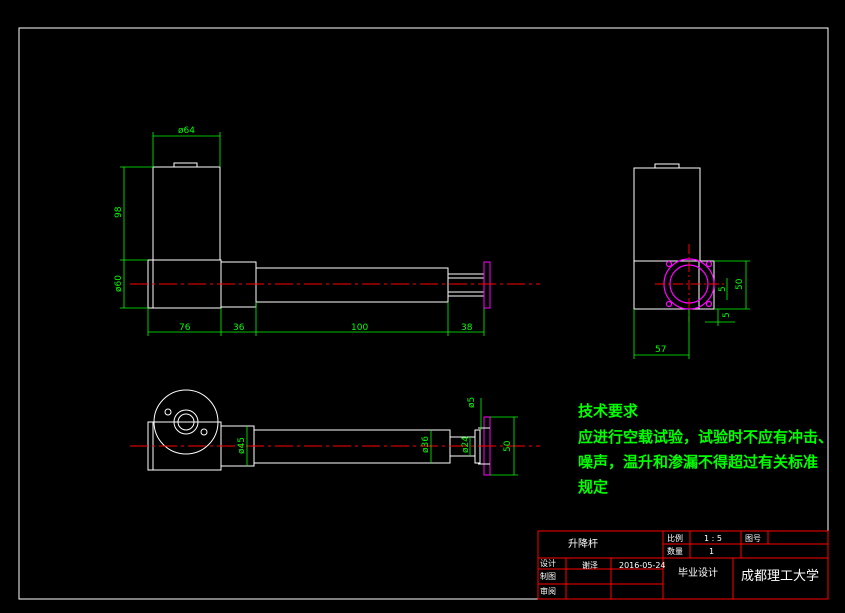 Image resolution: width=845 pixels, height=613 pixels. I want to click on dim-top-45: ø45, so click(242, 445).